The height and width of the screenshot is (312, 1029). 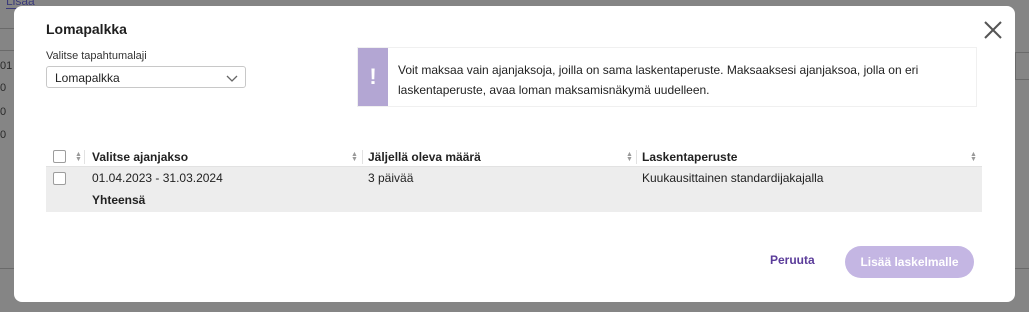 What do you see at coordinates (6, 66) in the screenshot?
I see `background-cell: 01` at bounding box center [6, 66].